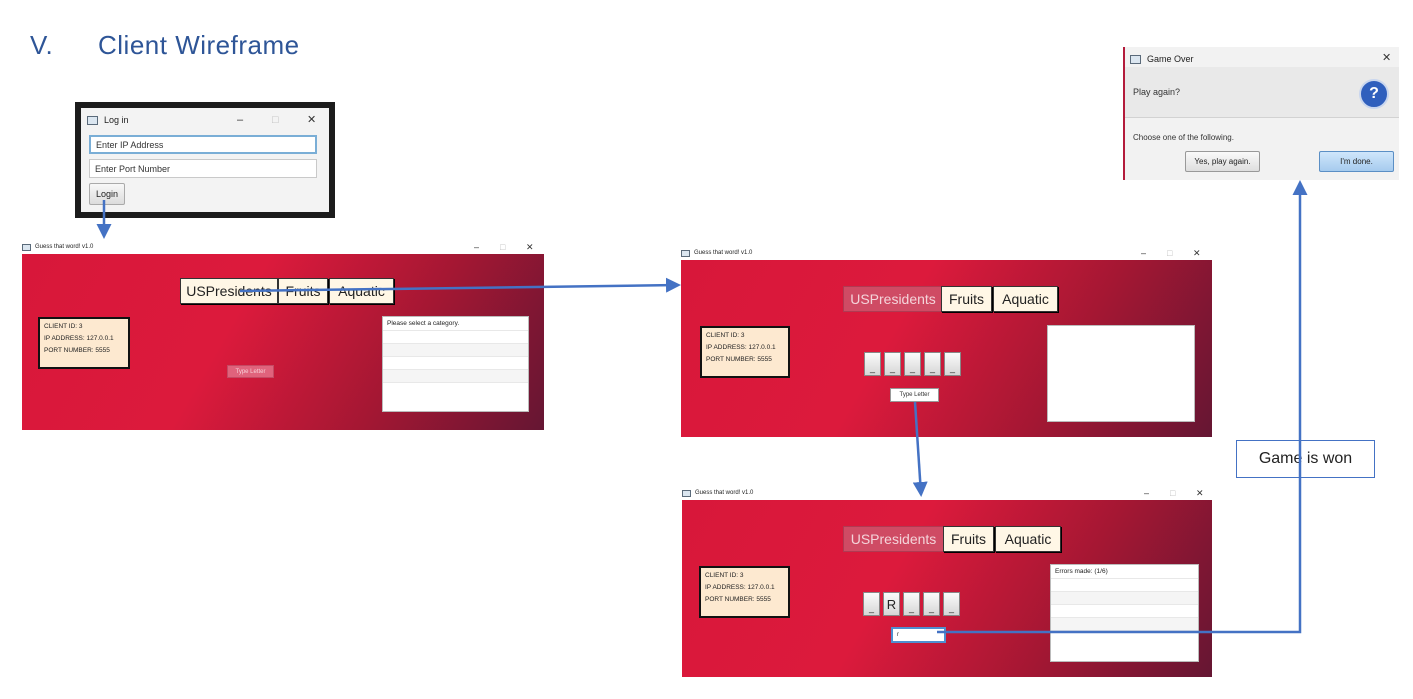 This screenshot has height=699, width=1413. I want to click on arrow-type-to-guess, so click(920, 449).